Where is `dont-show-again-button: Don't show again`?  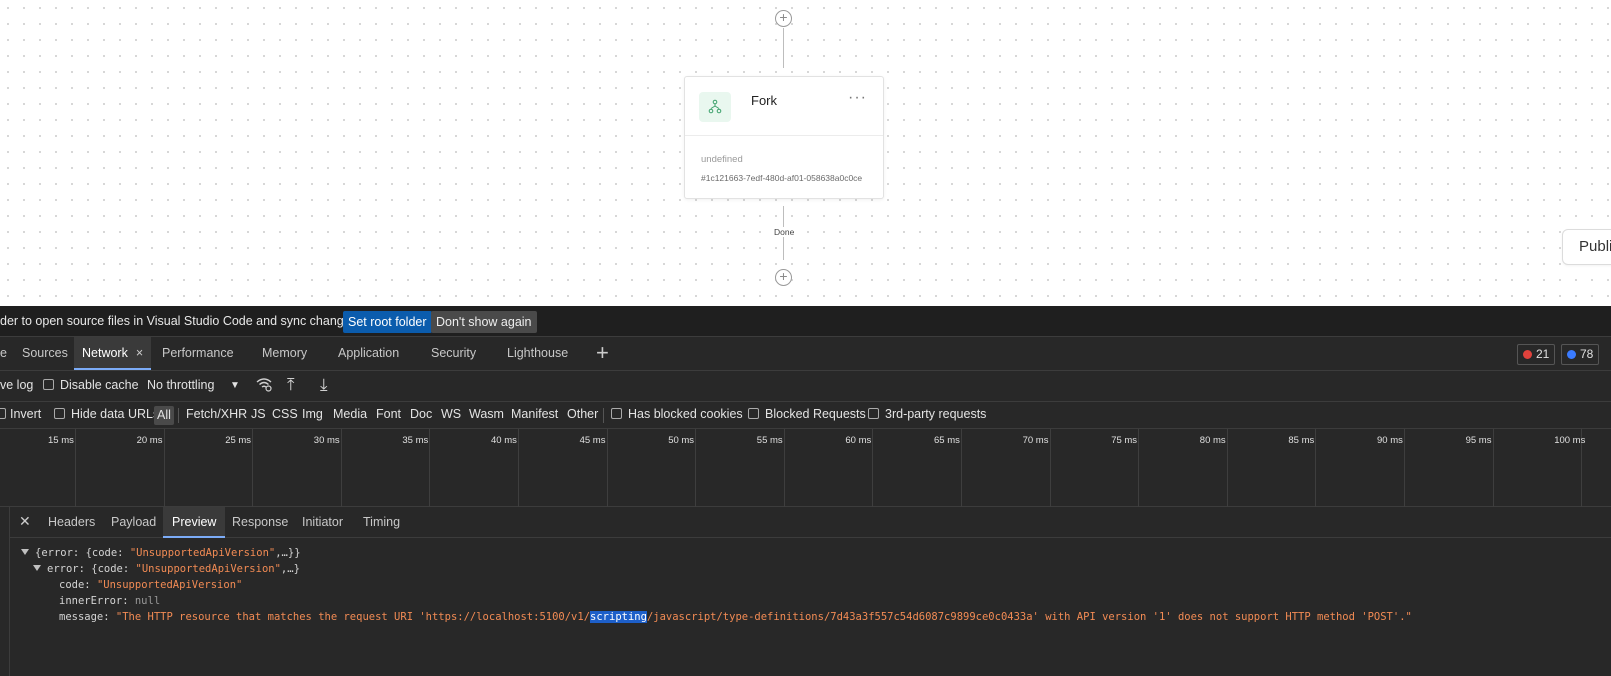 dont-show-again-button: Don't show again is located at coordinates (484, 322).